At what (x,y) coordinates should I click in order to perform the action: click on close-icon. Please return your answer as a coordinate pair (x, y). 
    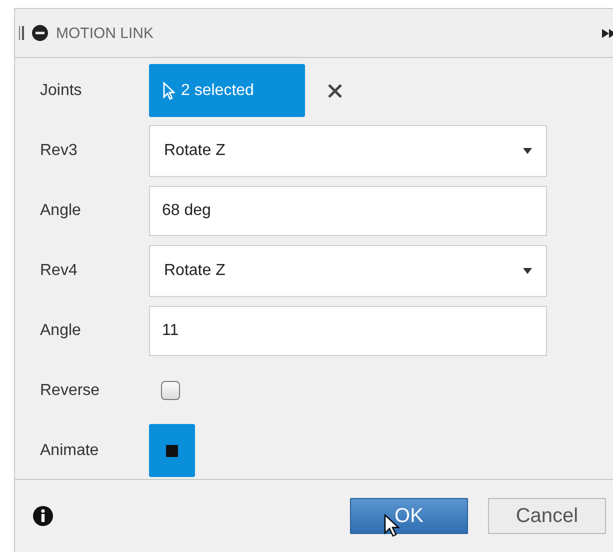
    Looking at the image, I should click on (335, 90).